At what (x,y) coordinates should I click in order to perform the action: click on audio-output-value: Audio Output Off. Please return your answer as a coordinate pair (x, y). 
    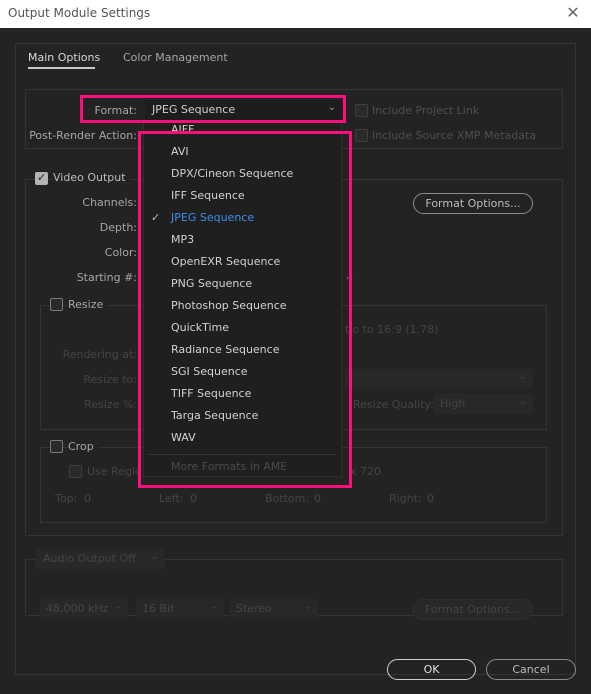
    Looking at the image, I should click on (89, 558).